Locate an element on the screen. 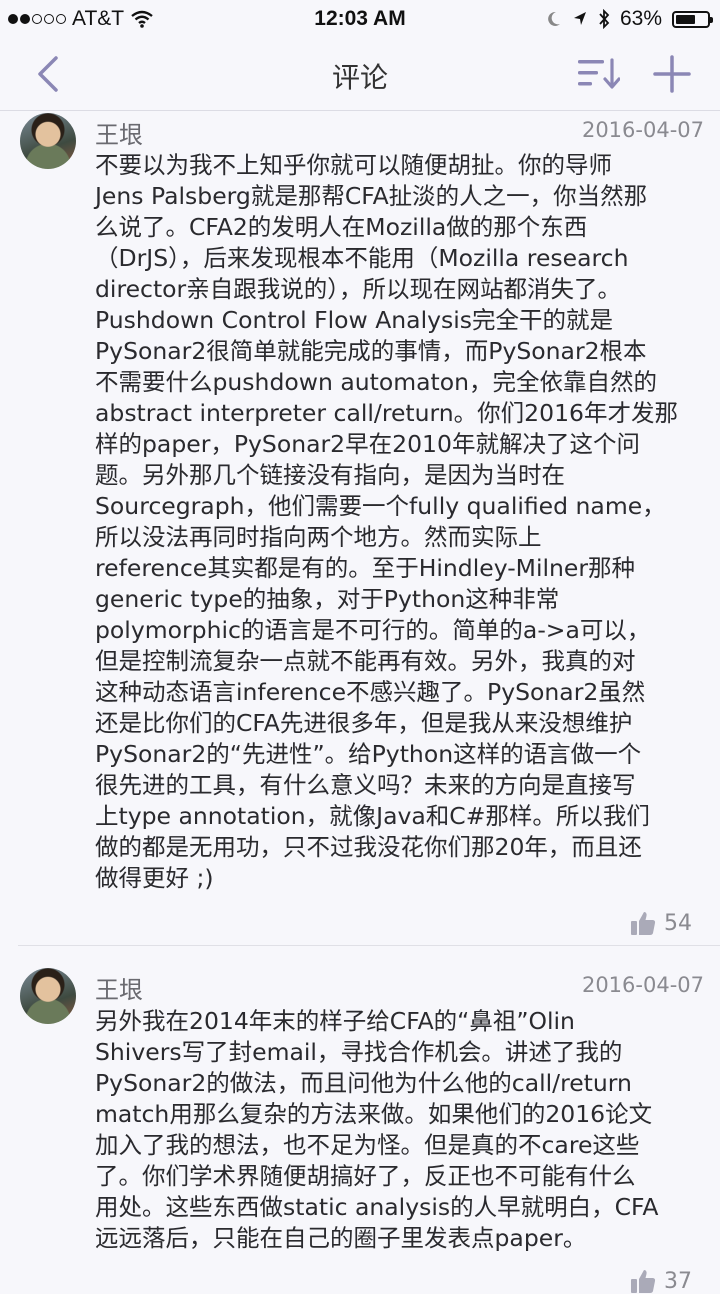 Image resolution: width=720 pixels, height=1294 pixels. like-button: 54 is located at coordinates (661, 923).